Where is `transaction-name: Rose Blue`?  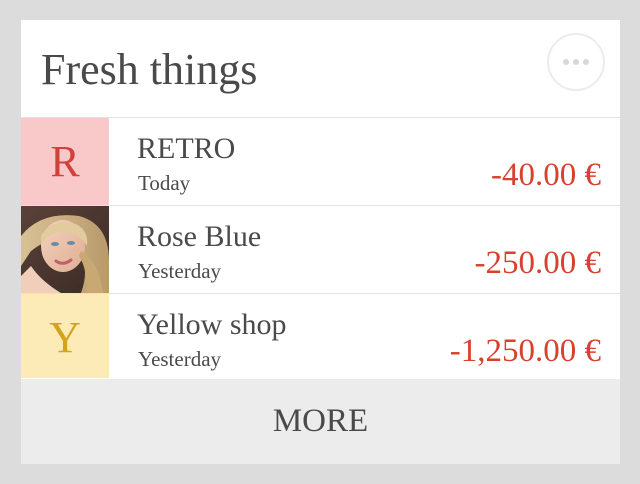
transaction-name: Rose Blue is located at coordinates (199, 236).